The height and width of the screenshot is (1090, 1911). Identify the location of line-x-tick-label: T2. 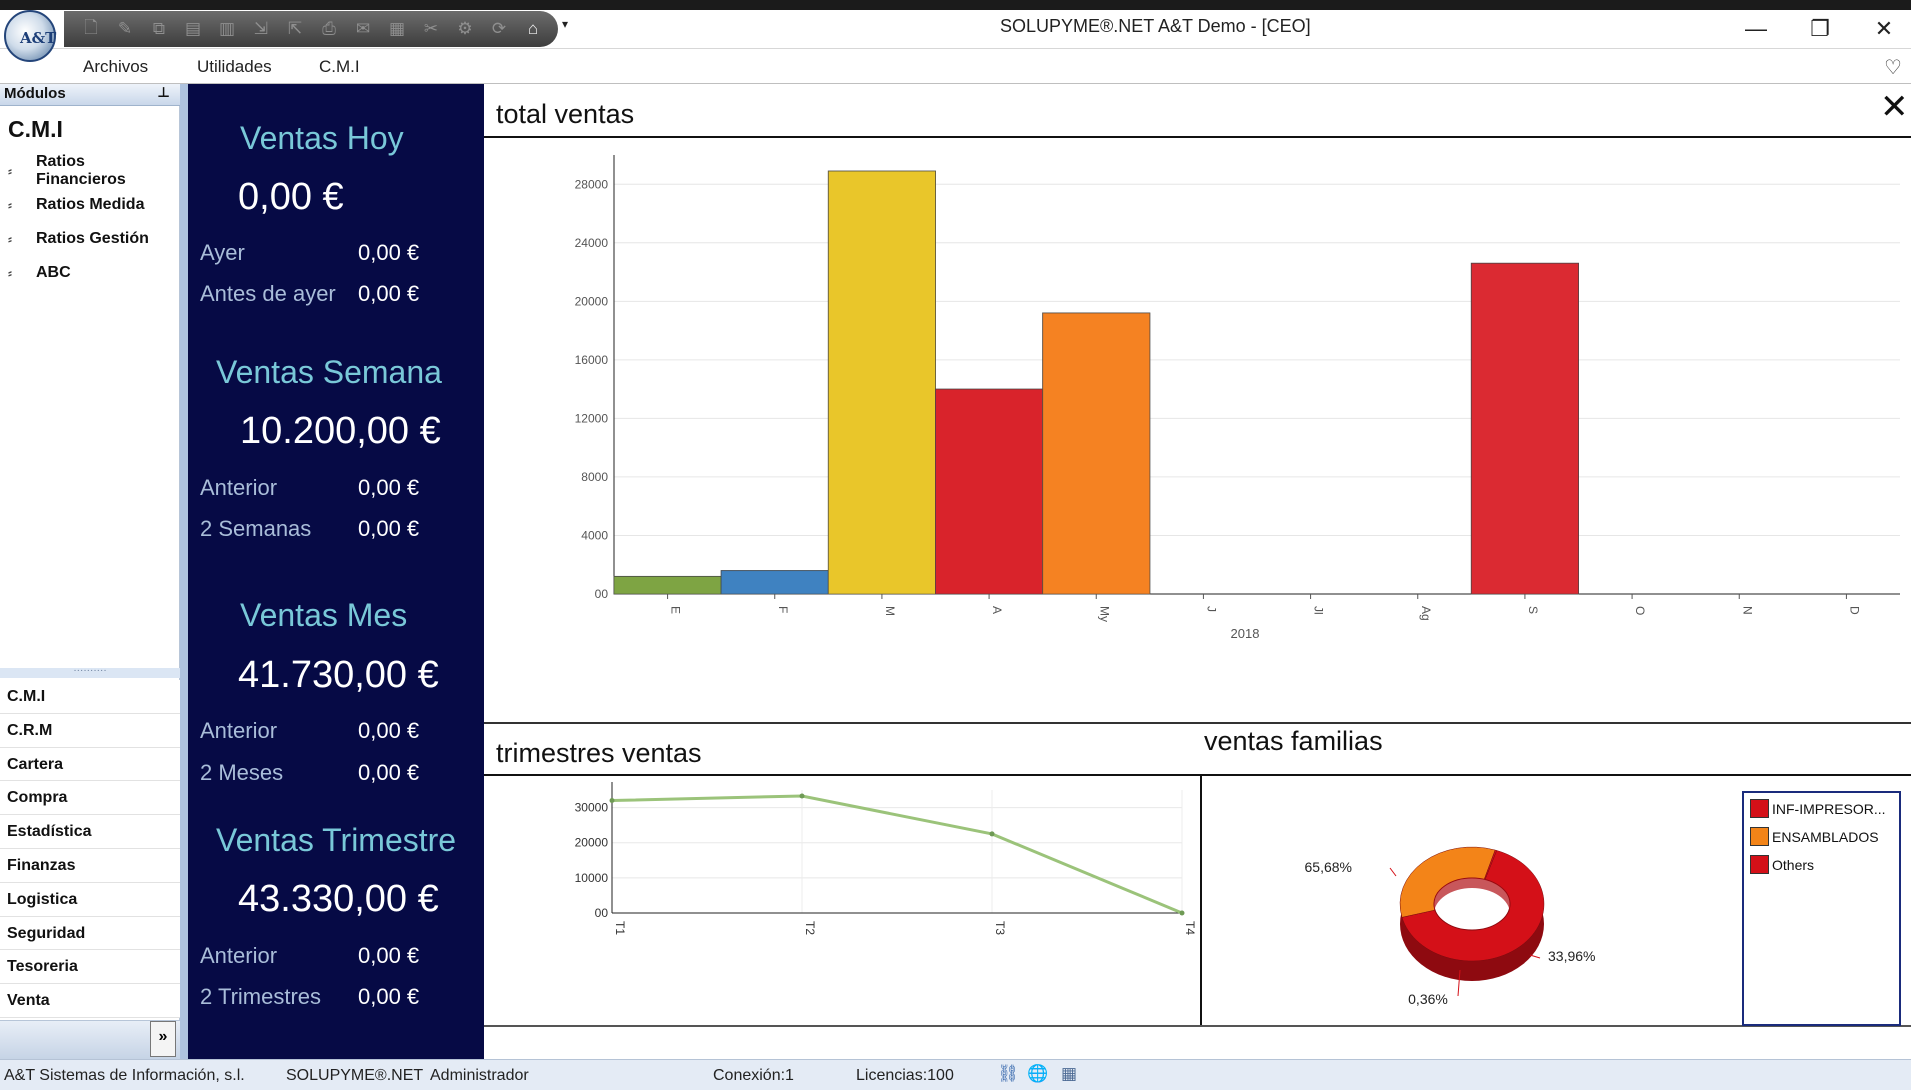
(810, 928).